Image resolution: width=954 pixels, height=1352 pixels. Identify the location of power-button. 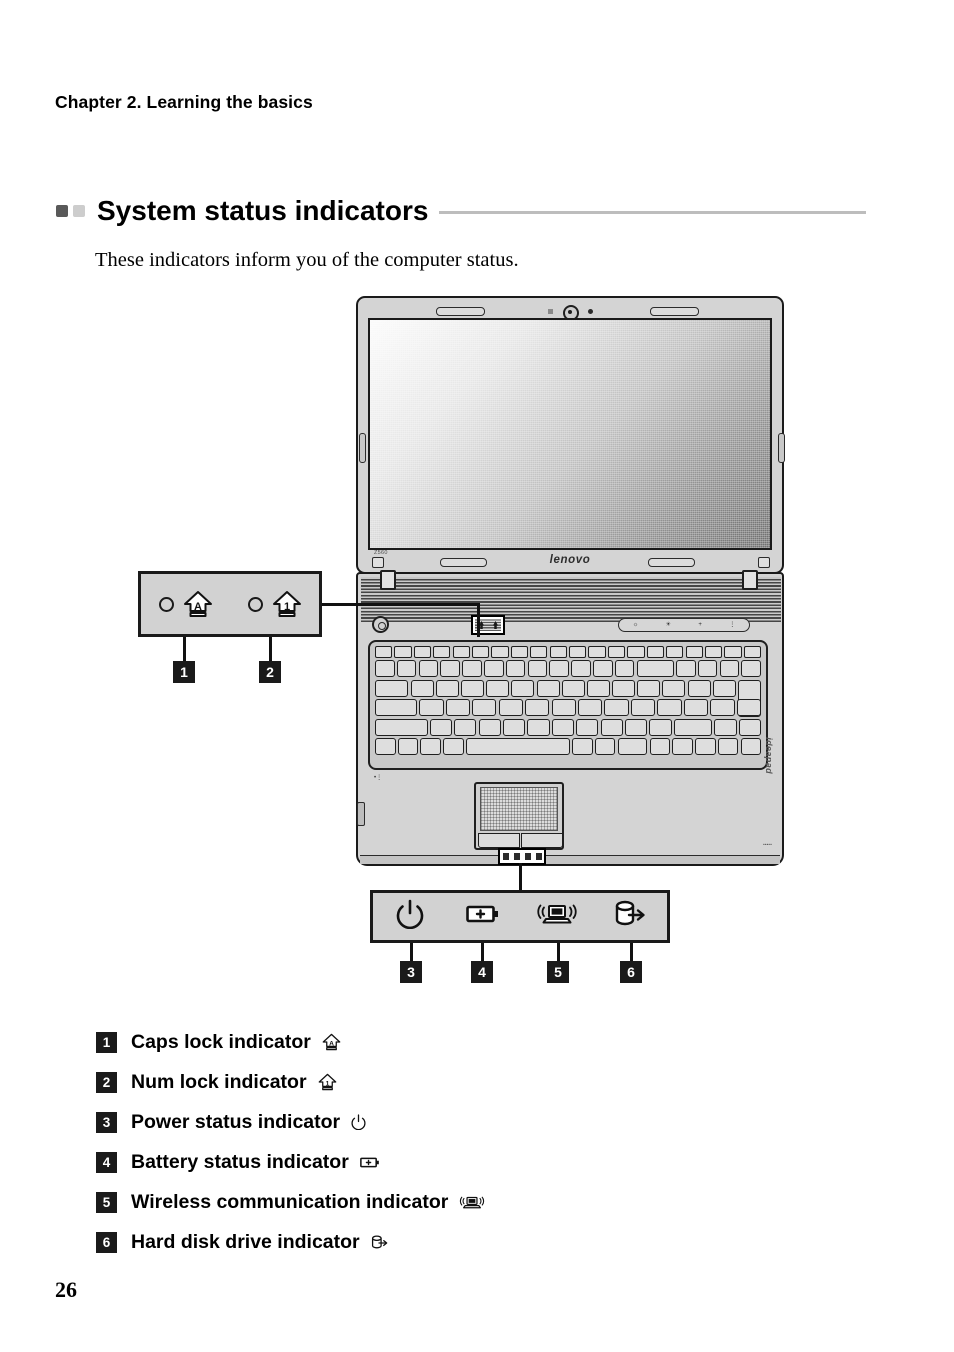
(380, 624).